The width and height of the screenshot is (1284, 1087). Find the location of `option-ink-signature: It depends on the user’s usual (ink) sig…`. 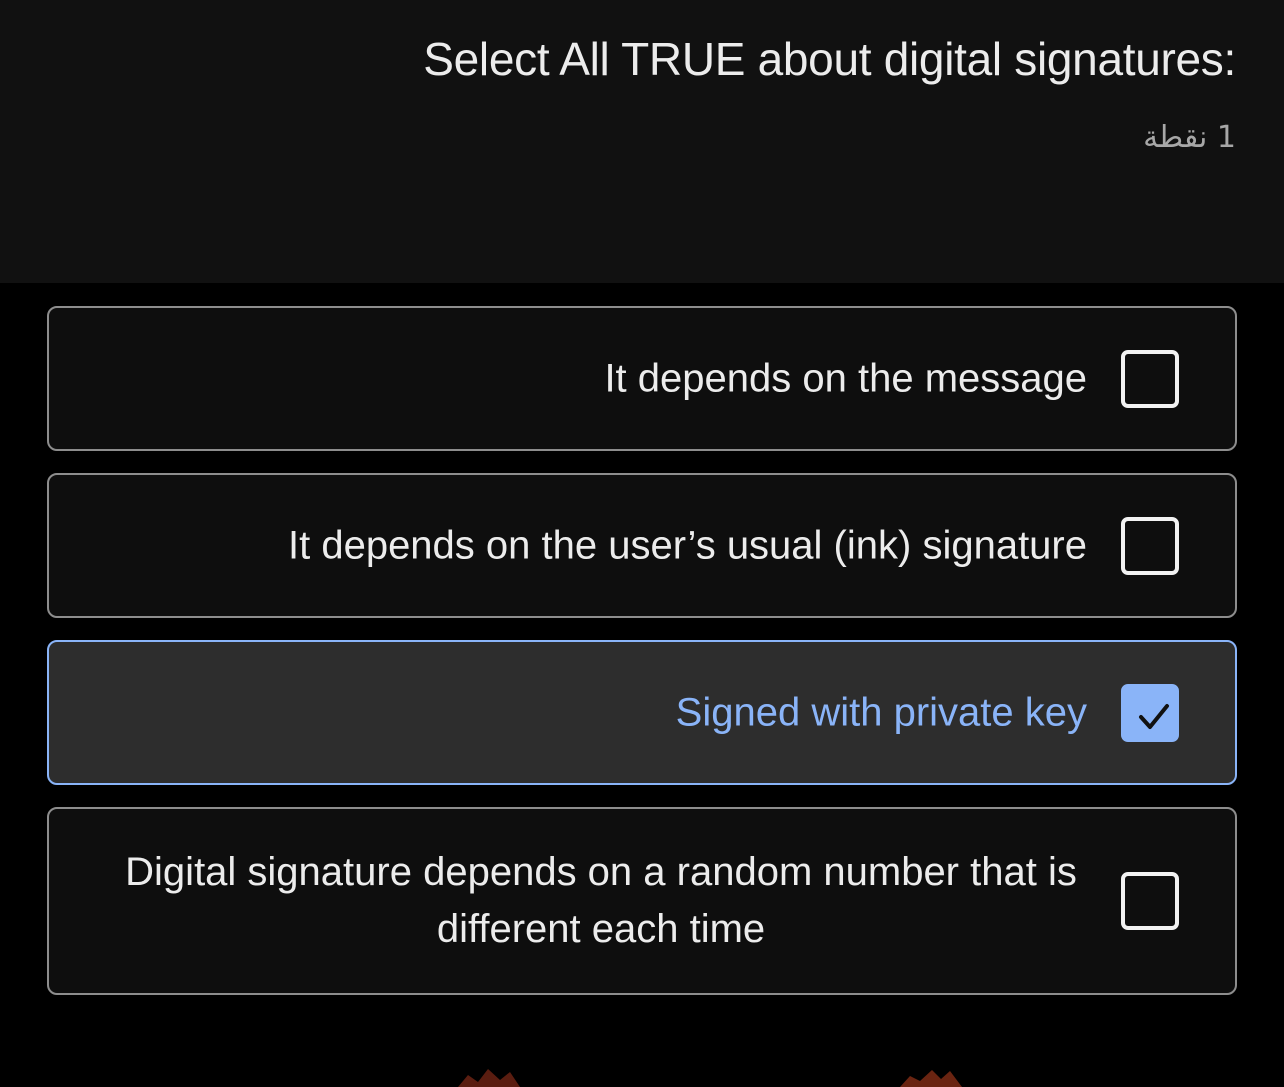

option-ink-signature: It depends on the user’s usual (ink) sig… is located at coordinates (642, 545).